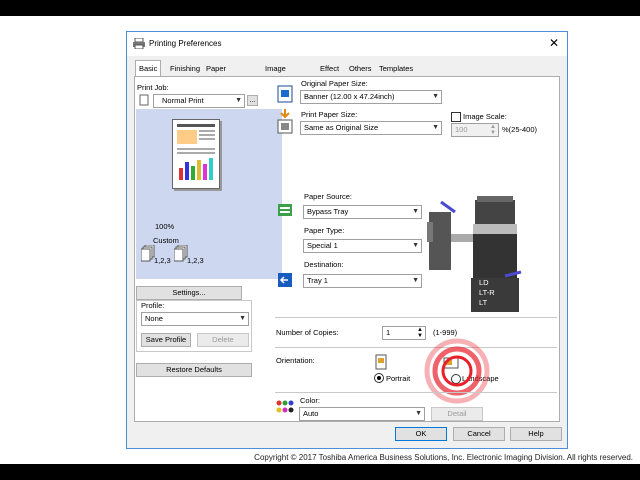 The height and width of the screenshot is (480, 640). What do you see at coordinates (398, 378) in the screenshot?
I see `portrait-label: Portrait` at bounding box center [398, 378].